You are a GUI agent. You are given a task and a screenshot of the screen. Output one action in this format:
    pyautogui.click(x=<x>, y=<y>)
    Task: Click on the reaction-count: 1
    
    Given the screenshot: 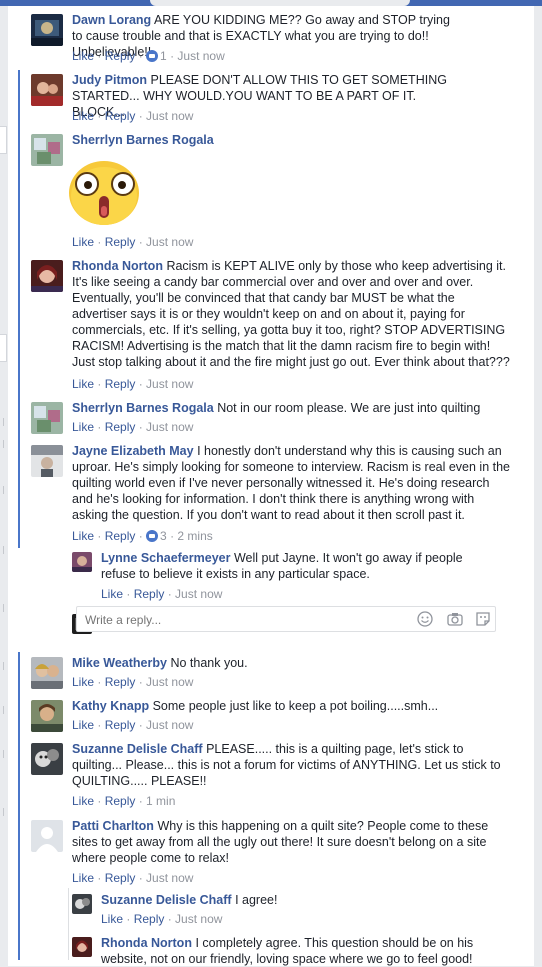 What is the action you would take?
    pyautogui.click(x=163, y=56)
    